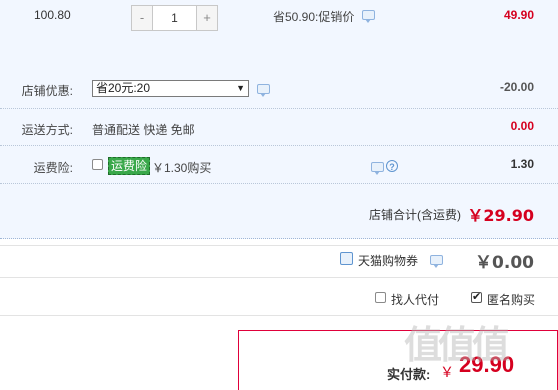 The width and height of the screenshot is (558, 390). Describe the element at coordinates (380, 297) in the screenshot. I see `proxy-pay-checkbox` at that location.